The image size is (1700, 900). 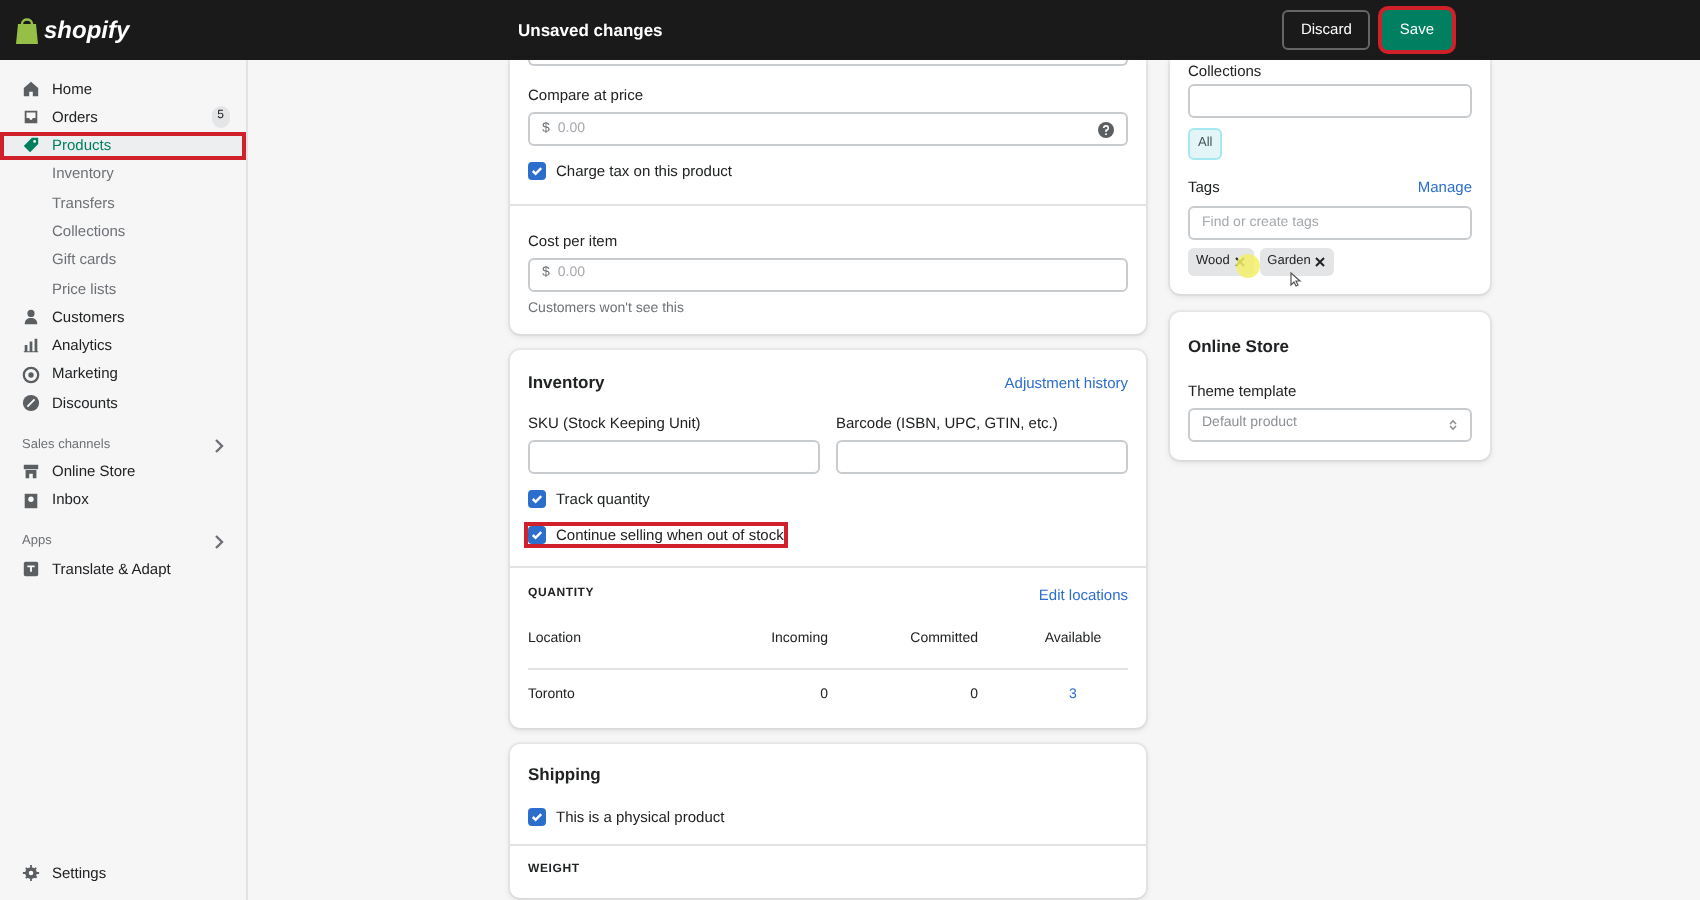 What do you see at coordinates (31, 873) in the screenshot?
I see `gear-icon` at bounding box center [31, 873].